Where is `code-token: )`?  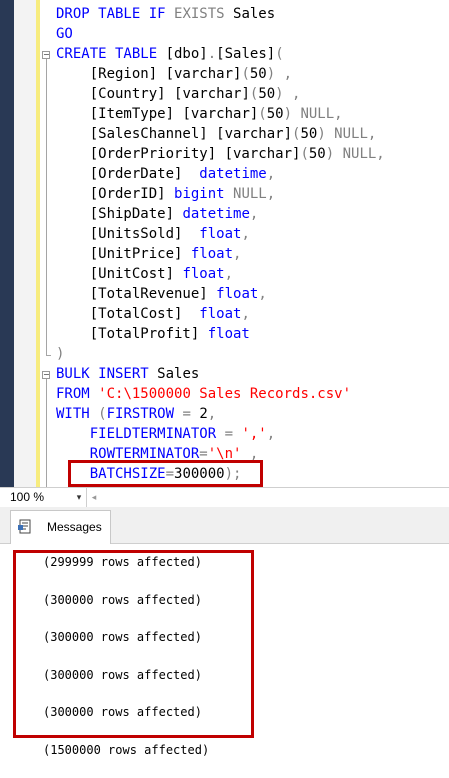
code-token: ) is located at coordinates (60, 354).